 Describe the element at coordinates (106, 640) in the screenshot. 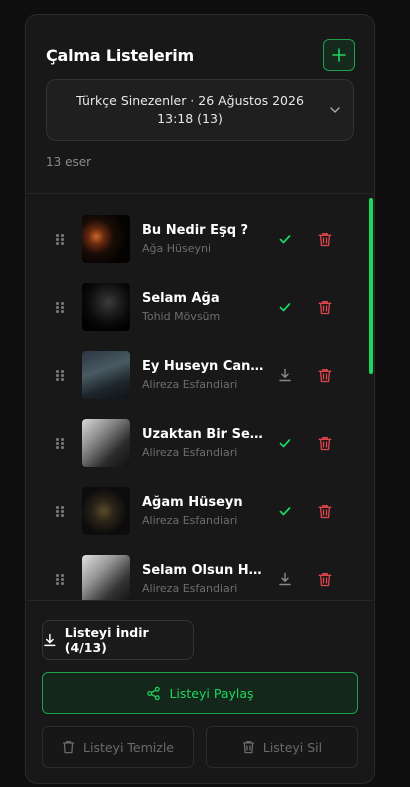

I see `download-playlist-label: Listeyi İndir (4/13)` at that location.